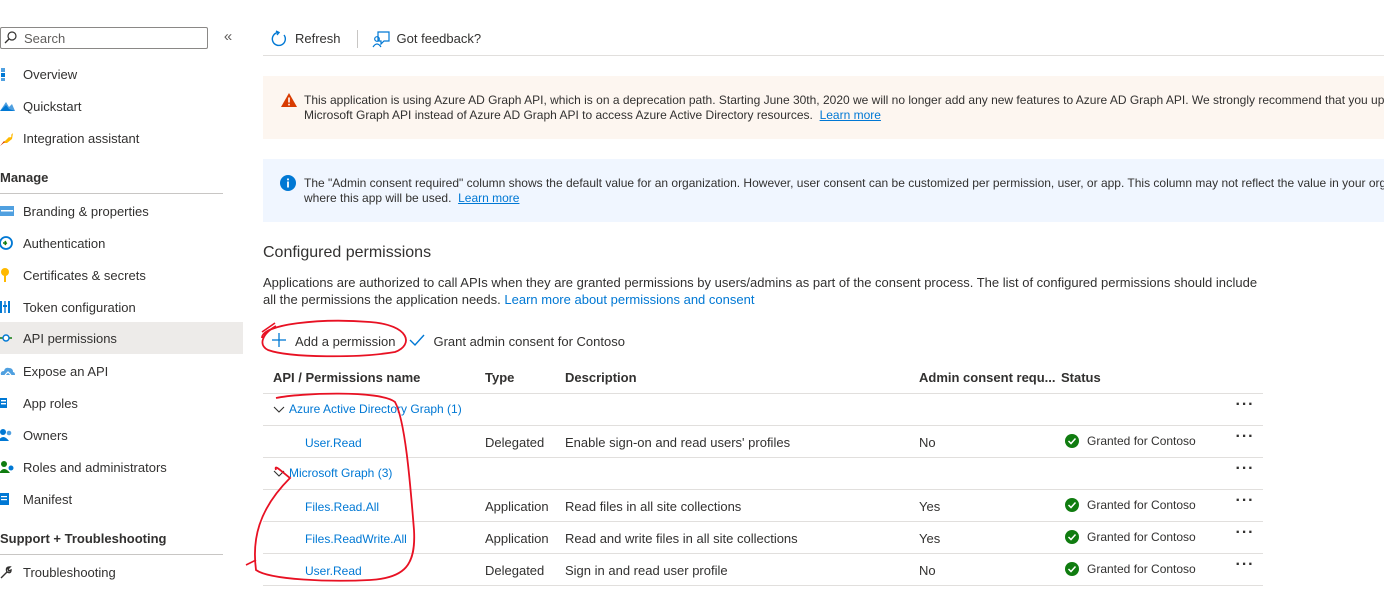  I want to click on warning-learn-more-link: Learn more, so click(850, 115).